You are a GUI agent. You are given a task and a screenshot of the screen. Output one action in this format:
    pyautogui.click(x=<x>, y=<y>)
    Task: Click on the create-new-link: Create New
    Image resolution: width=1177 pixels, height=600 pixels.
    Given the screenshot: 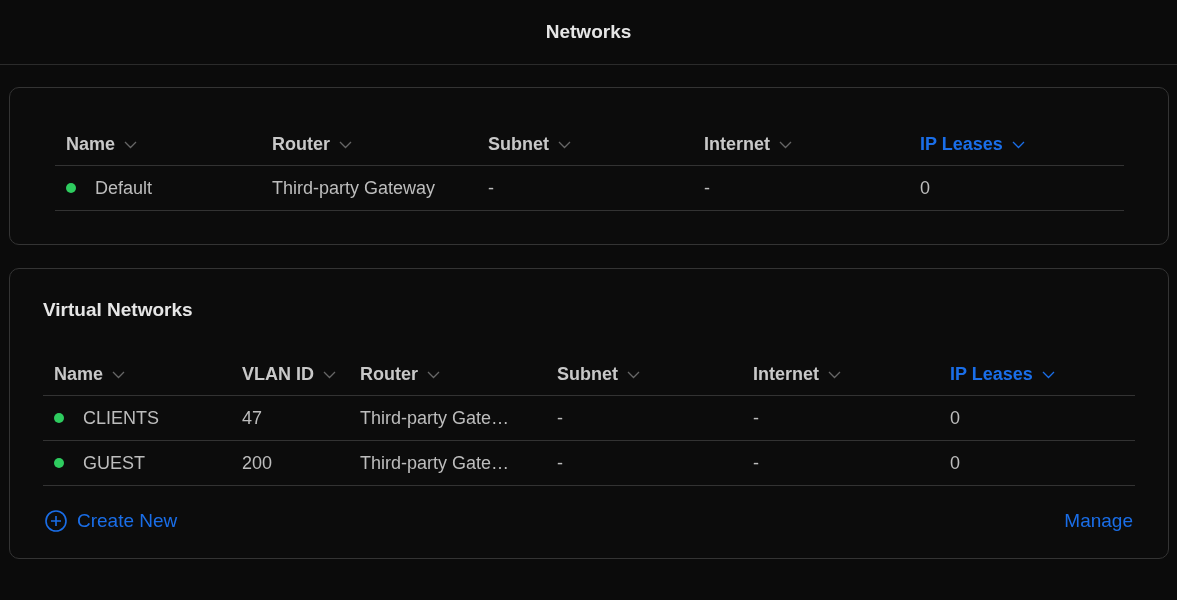 What is the action you would take?
    pyautogui.click(x=110, y=521)
    